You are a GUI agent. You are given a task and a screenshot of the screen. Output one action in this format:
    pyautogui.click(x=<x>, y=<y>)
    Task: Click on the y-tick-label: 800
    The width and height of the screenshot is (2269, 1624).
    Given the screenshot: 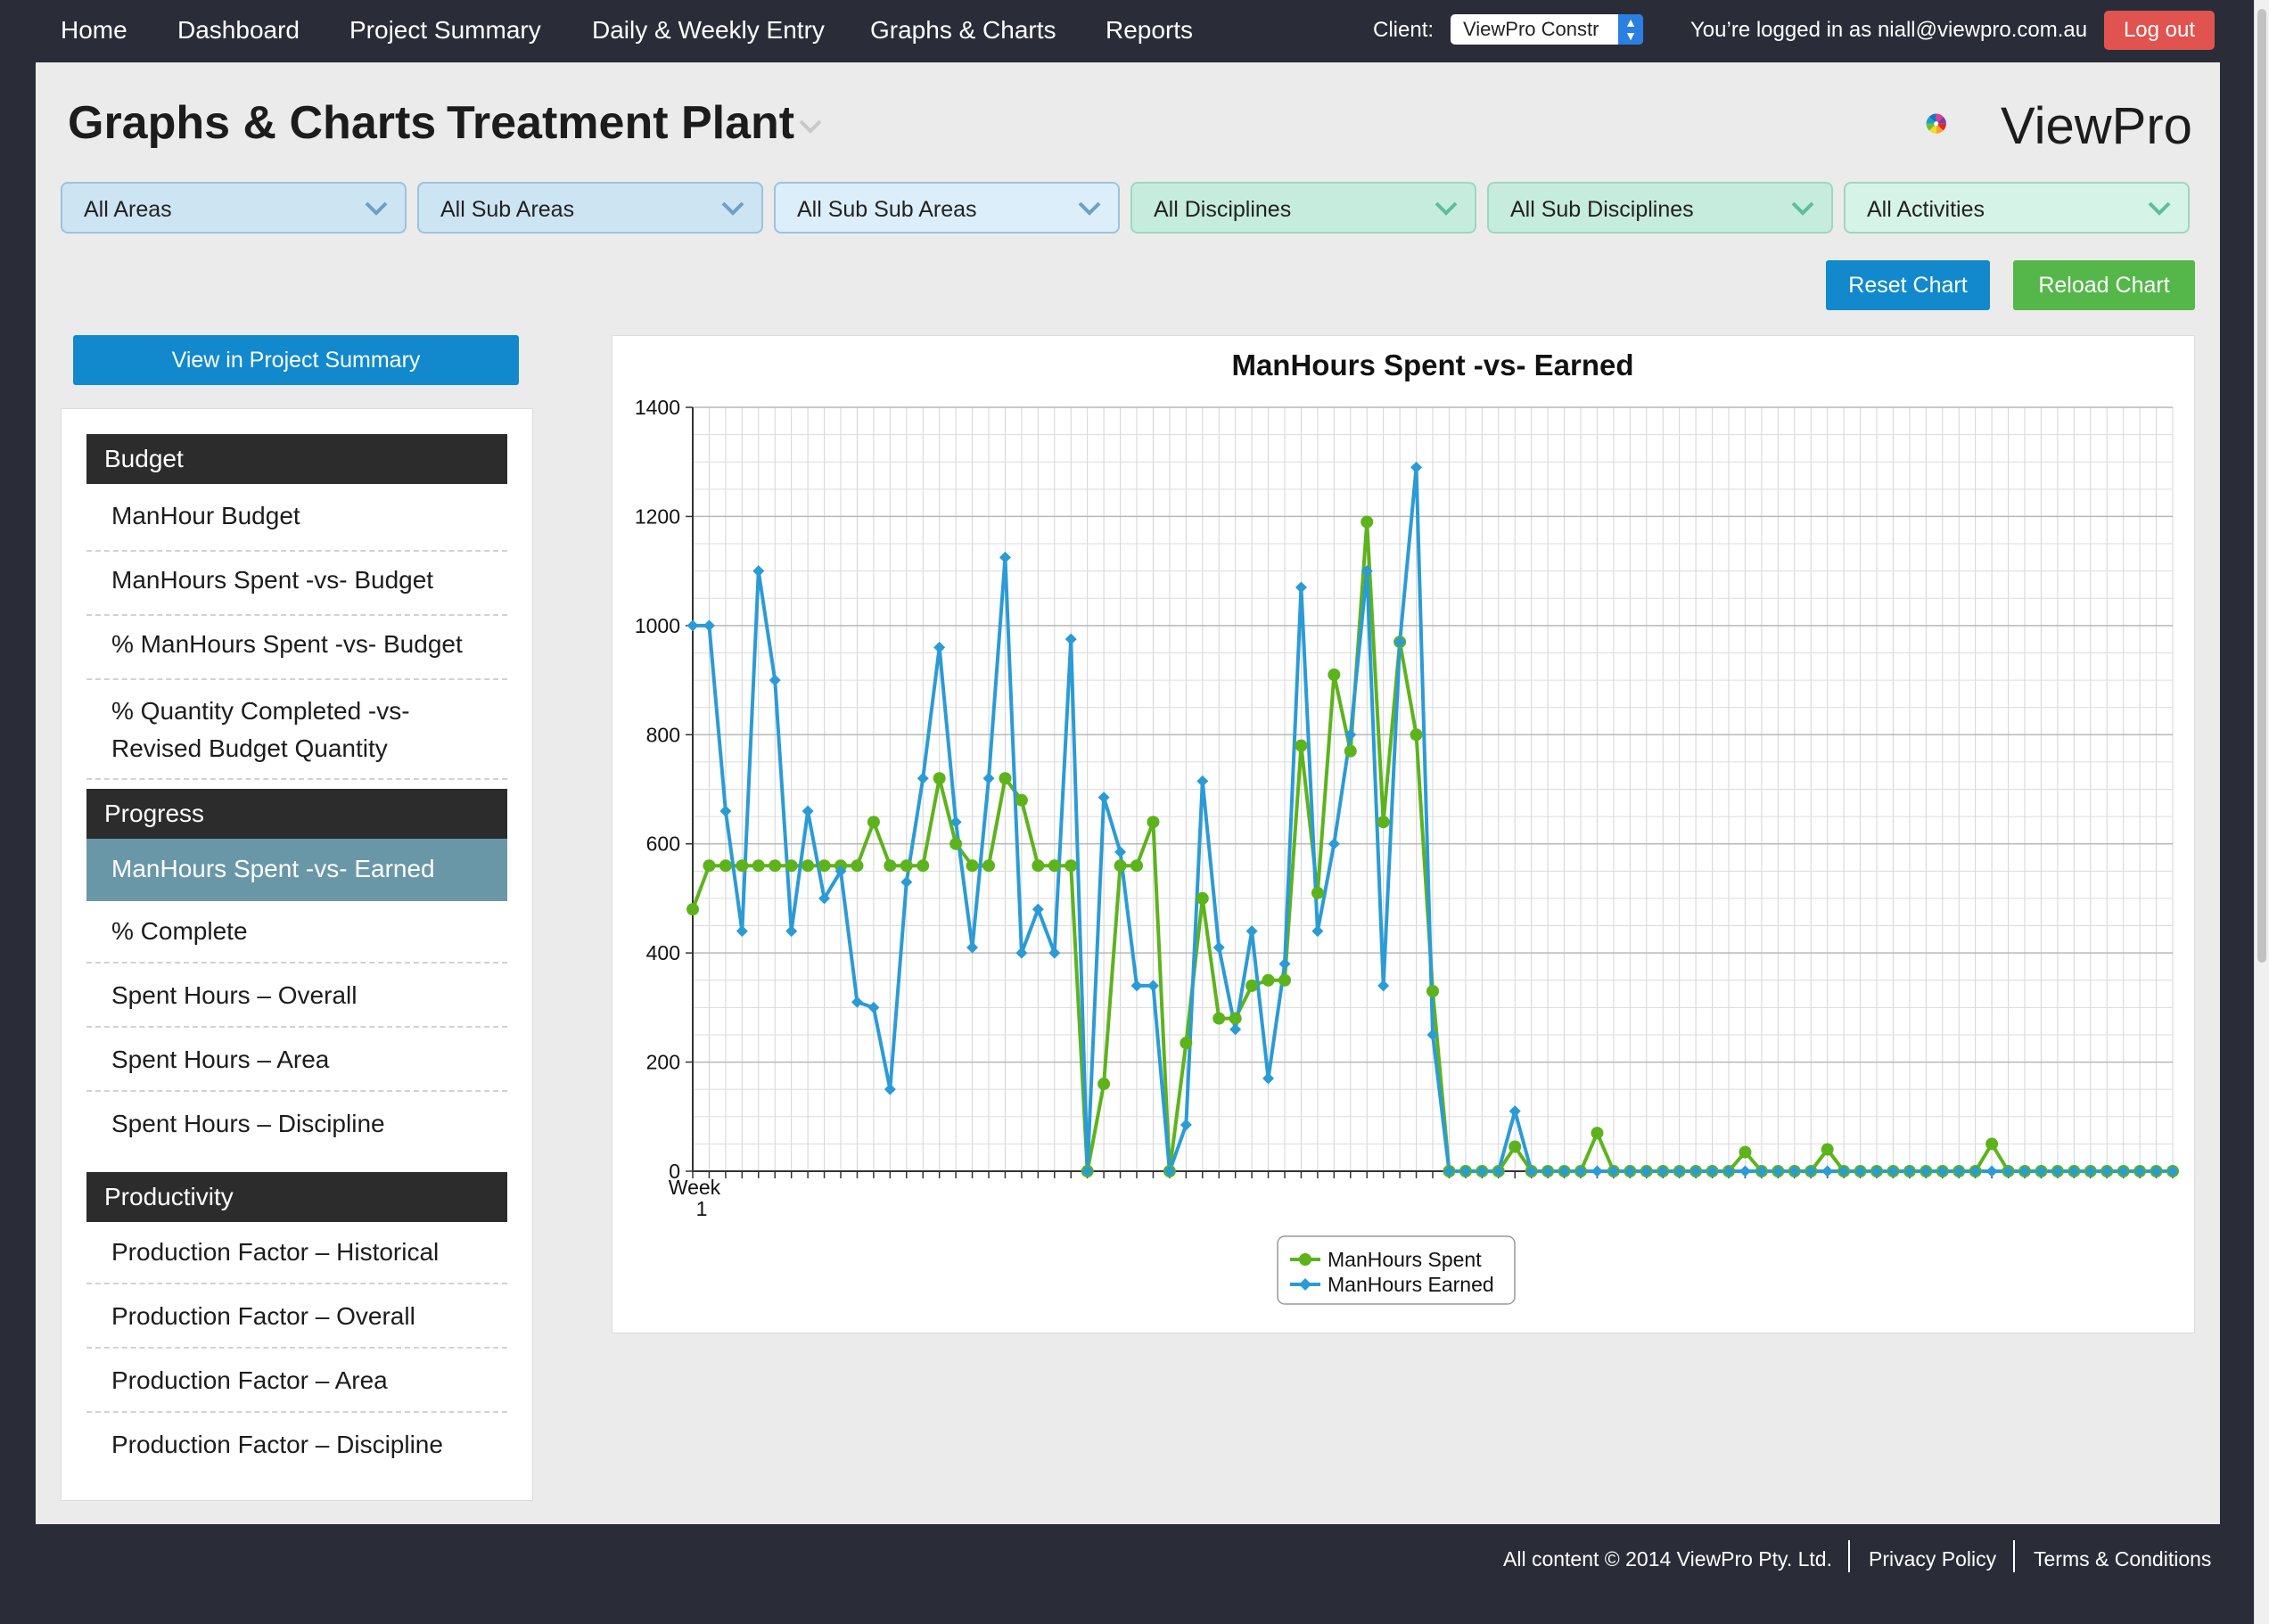 What is the action you would take?
    pyautogui.click(x=663, y=734)
    